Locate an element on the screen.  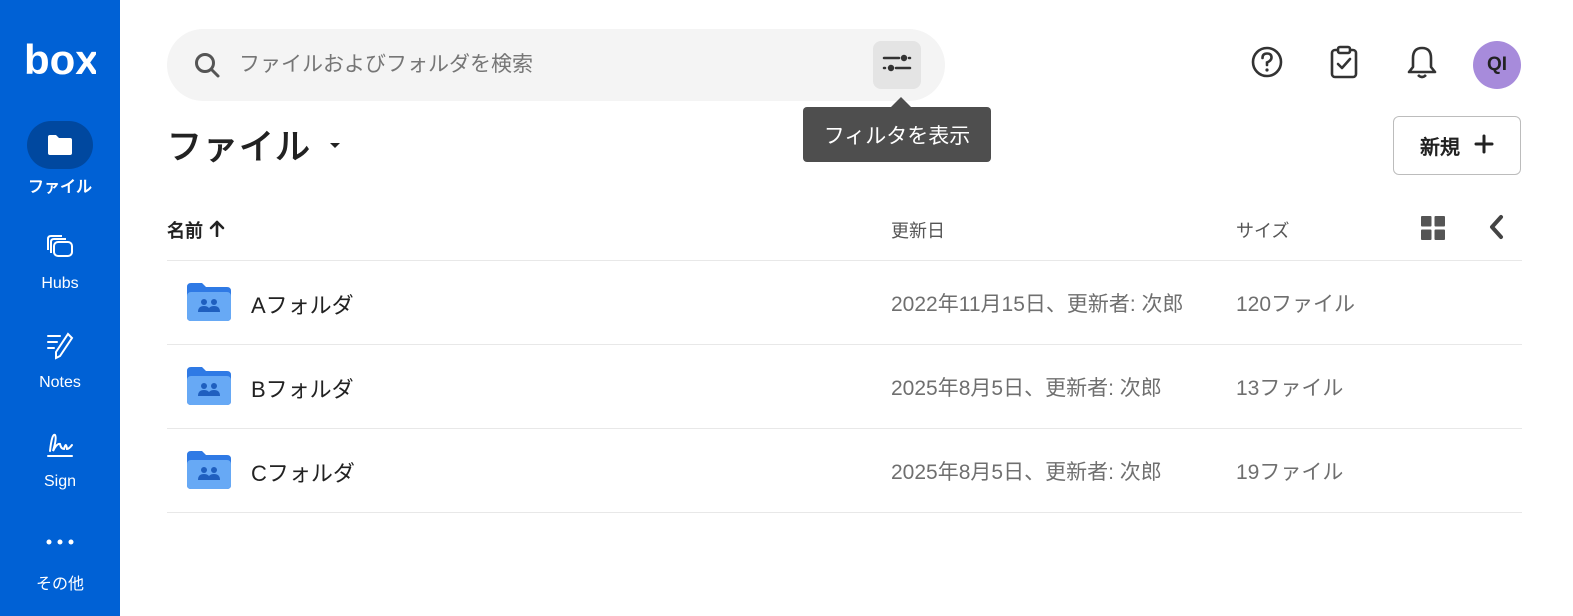
filter-sliders-icon is located at coordinates (897, 65).